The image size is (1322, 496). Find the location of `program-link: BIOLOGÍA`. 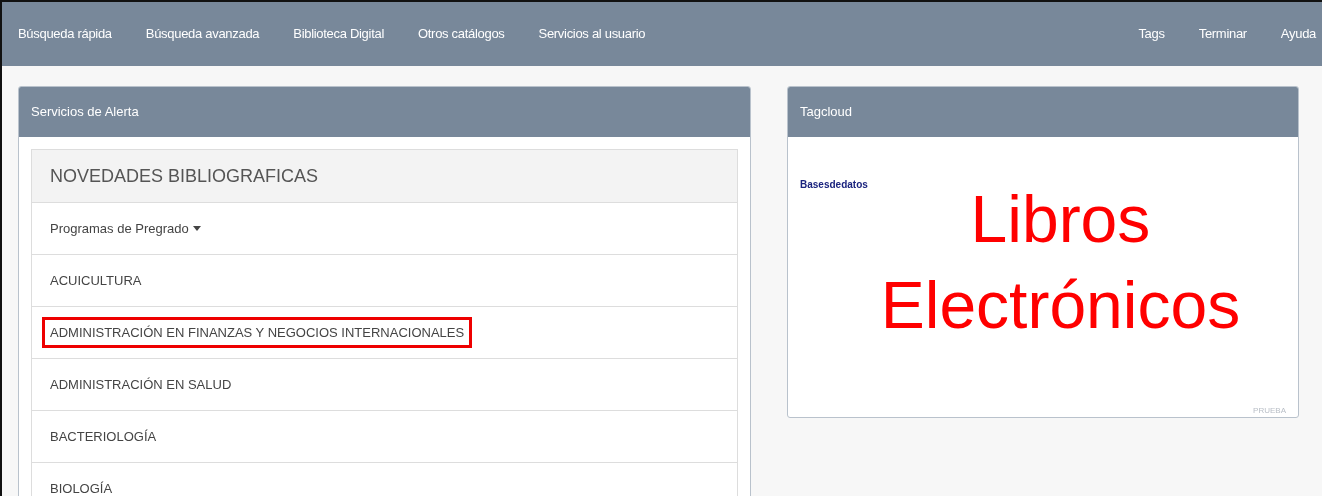

program-link: BIOLOGÍA is located at coordinates (81, 487).